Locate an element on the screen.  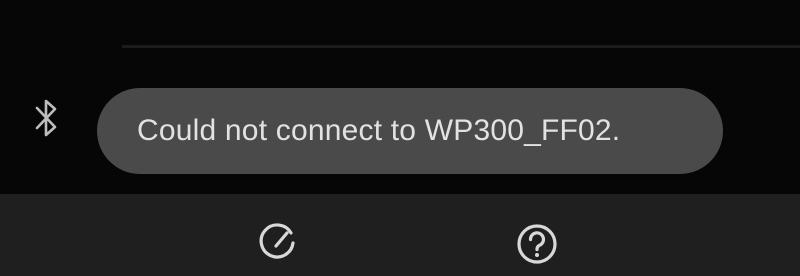
refresh-icon is located at coordinates (277, 244).